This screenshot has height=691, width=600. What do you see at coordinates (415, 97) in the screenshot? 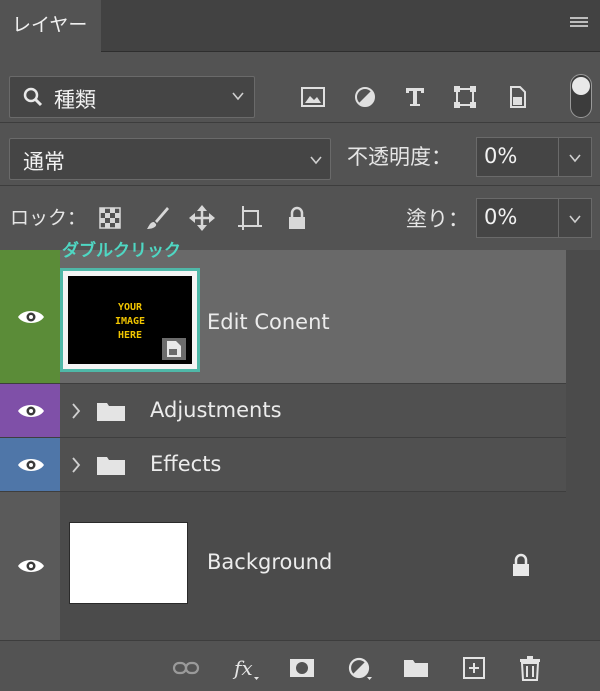
I see `type-filter-icon` at bounding box center [415, 97].